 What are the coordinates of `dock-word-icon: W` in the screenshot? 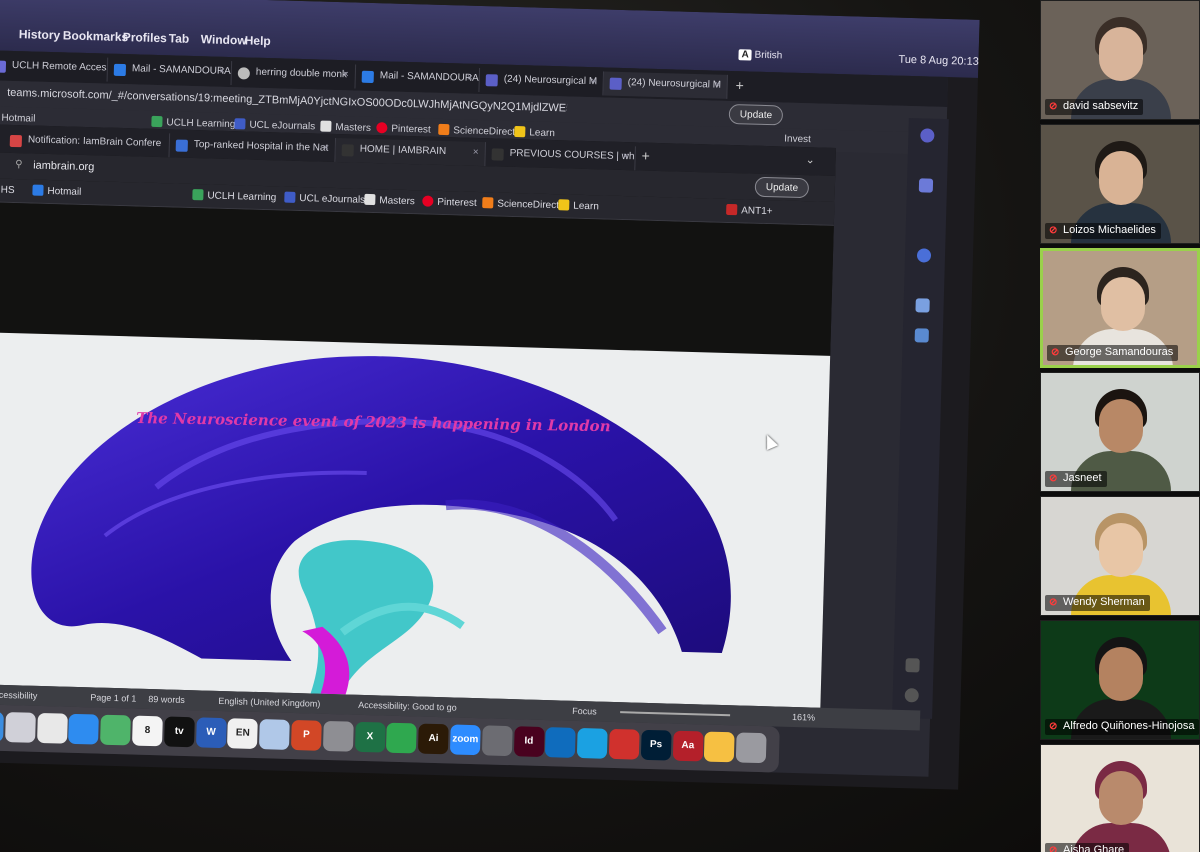 It's located at (211, 733).